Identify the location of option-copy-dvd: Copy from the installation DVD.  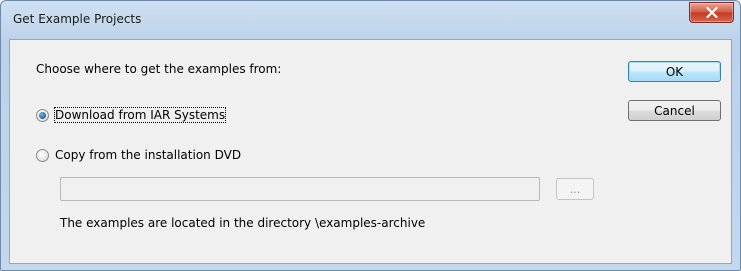
(138, 155).